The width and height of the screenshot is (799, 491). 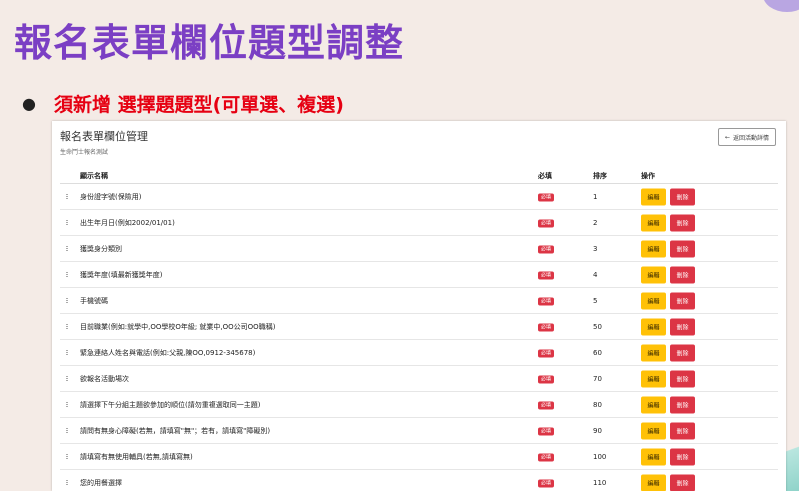 What do you see at coordinates (750, 138) in the screenshot?
I see `back-button-label: 返回活動詳情` at bounding box center [750, 138].